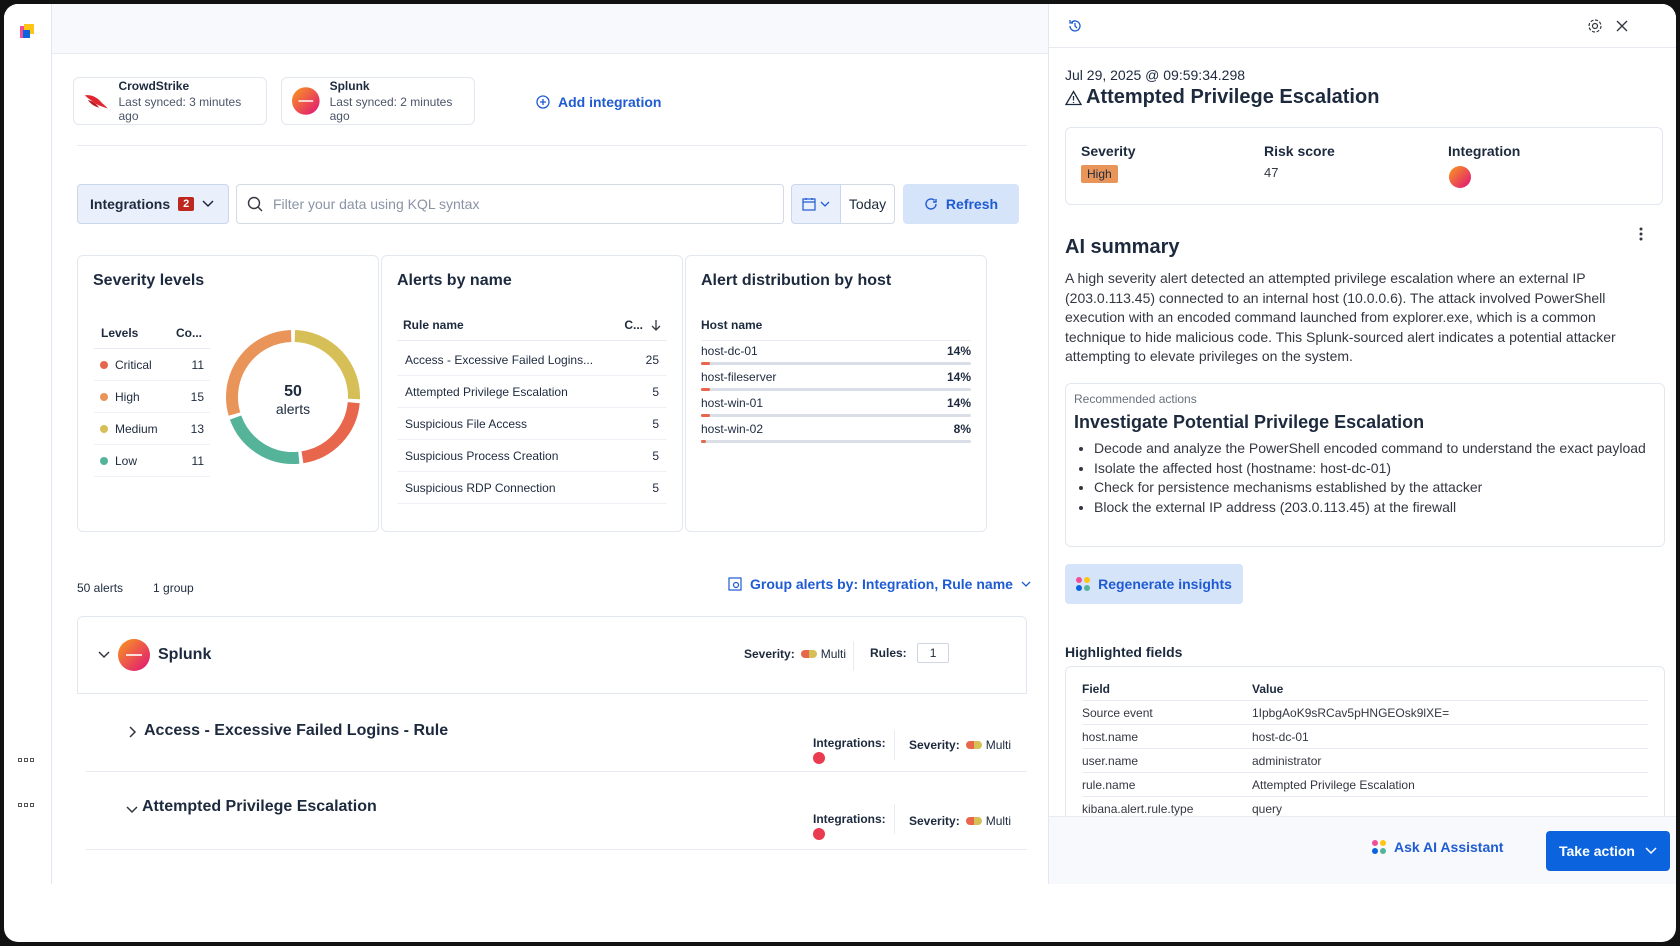 This screenshot has width=1680, height=946. I want to click on alert-title-text: Attempted Privilege Escalation, so click(1233, 97).